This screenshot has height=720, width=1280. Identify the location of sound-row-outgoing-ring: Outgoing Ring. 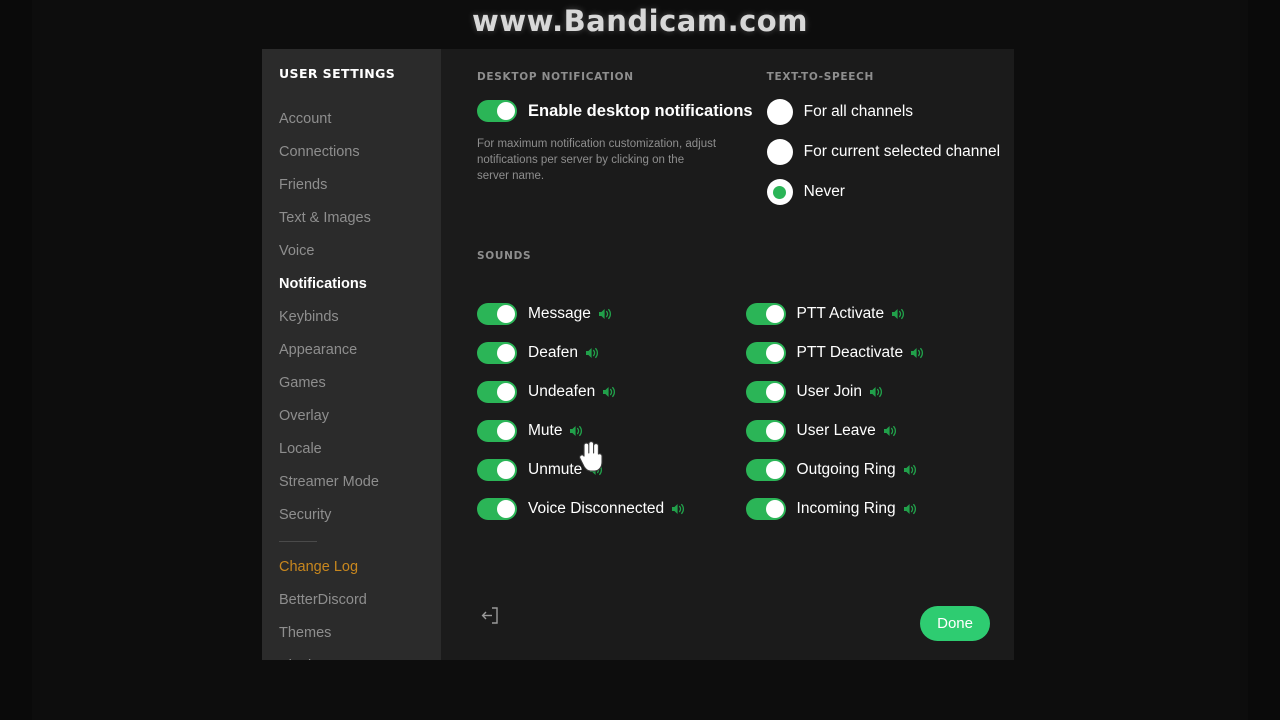
(873, 470).